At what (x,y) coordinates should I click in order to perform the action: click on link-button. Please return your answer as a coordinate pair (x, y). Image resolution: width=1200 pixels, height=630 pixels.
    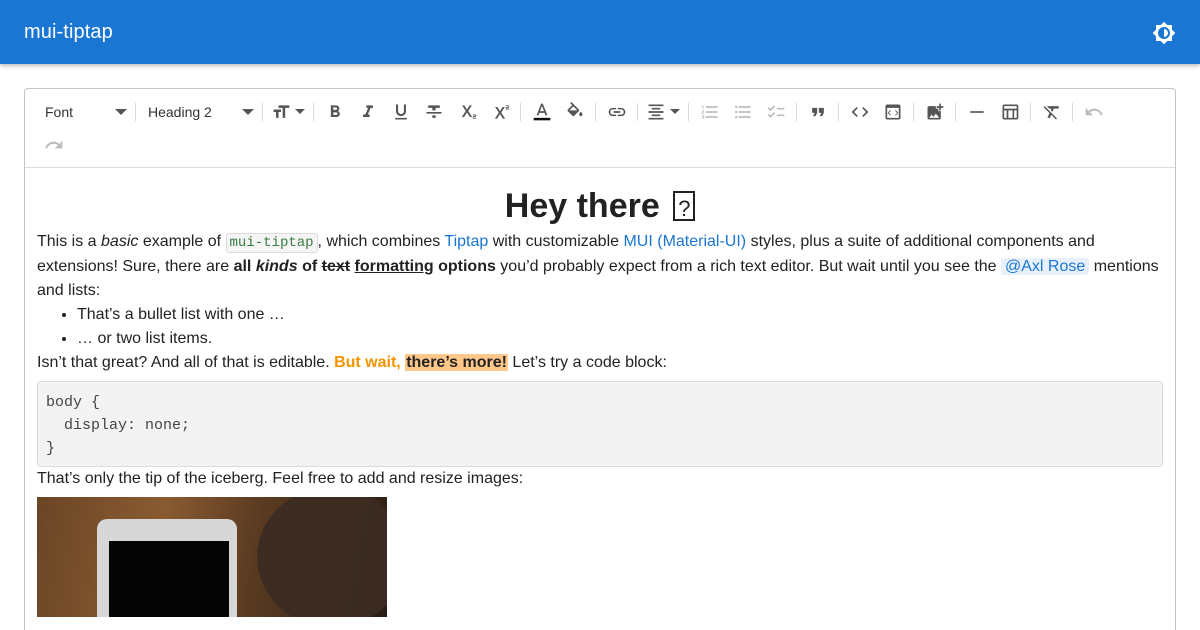
    Looking at the image, I should click on (616, 112).